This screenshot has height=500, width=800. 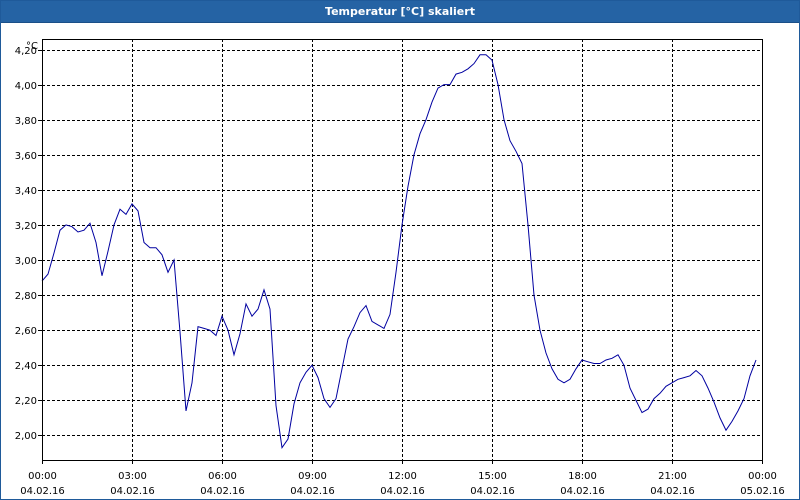 I want to click on x-tick-time-label: 06:00, so click(x=222, y=476).